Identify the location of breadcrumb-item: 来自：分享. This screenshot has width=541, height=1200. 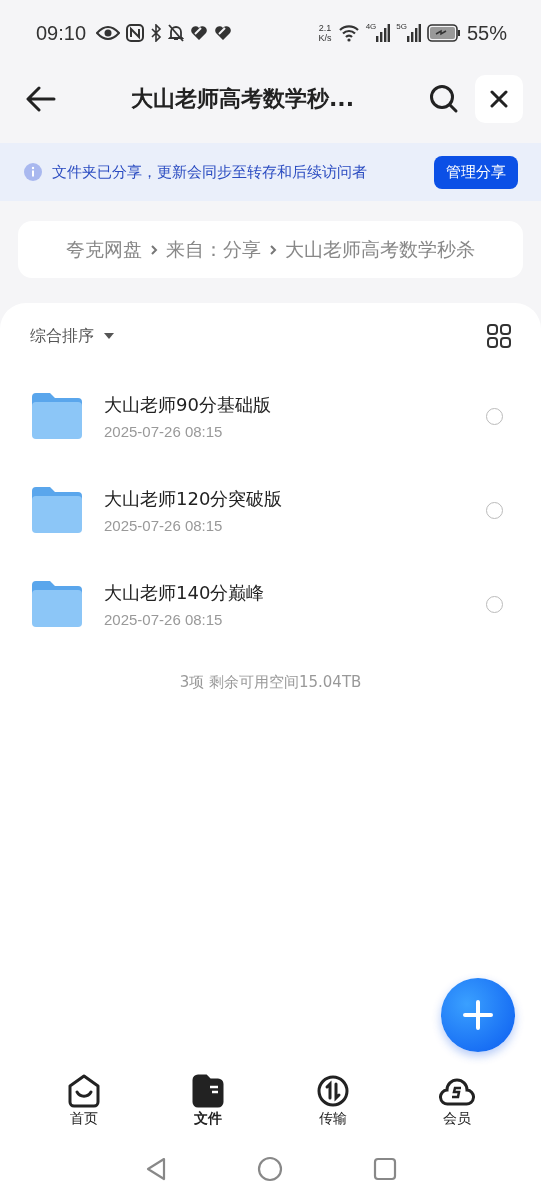
(213, 249).